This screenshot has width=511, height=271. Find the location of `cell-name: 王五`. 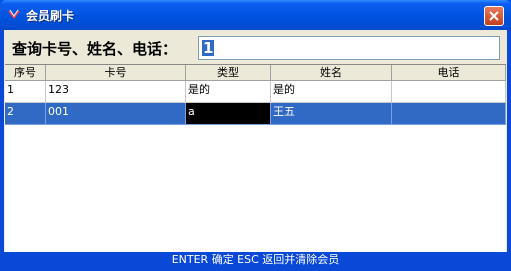

cell-name: 王五 is located at coordinates (331, 114).